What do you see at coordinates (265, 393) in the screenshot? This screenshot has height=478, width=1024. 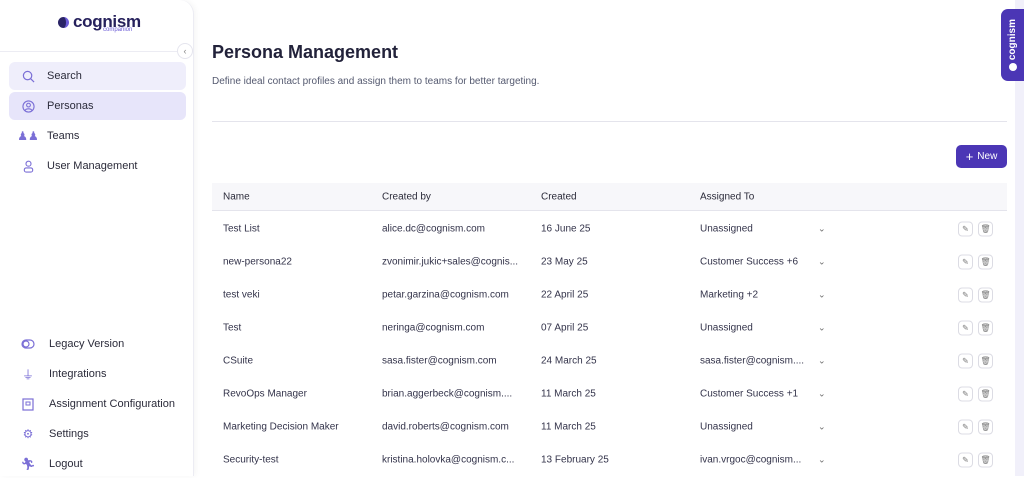 I see `persona-name: RevoOps Manager` at bounding box center [265, 393].